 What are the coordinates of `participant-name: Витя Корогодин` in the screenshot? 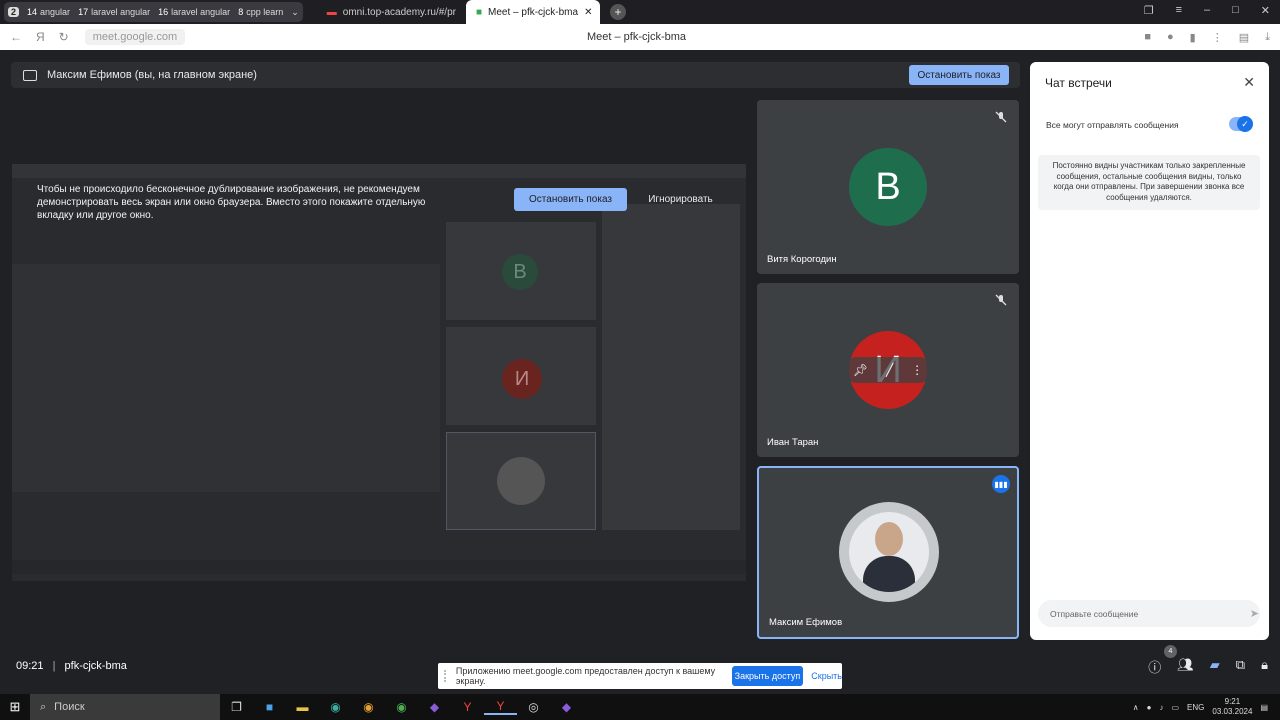 It's located at (802, 259).